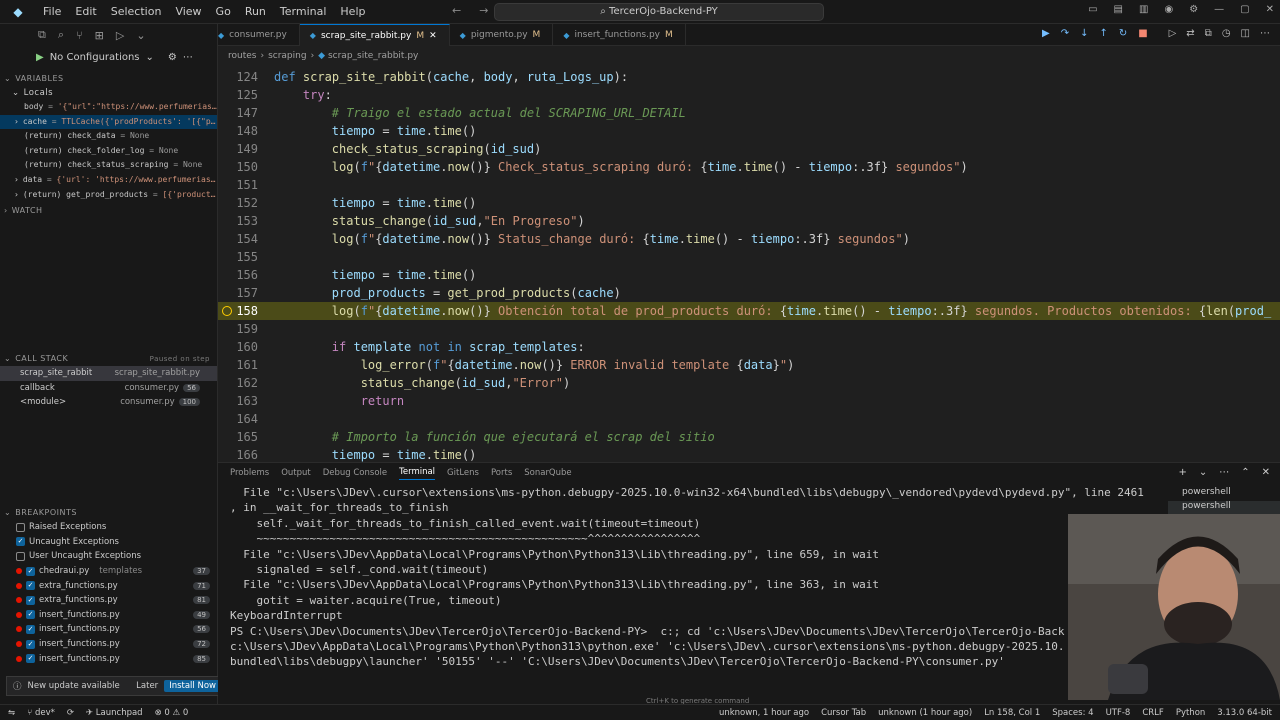 The image size is (1280, 720). What do you see at coordinates (108, 359) in the screenshot?
I see `callstack-header: ⌄ CALL STACK Paused on step` at bounding box center [108, 359].